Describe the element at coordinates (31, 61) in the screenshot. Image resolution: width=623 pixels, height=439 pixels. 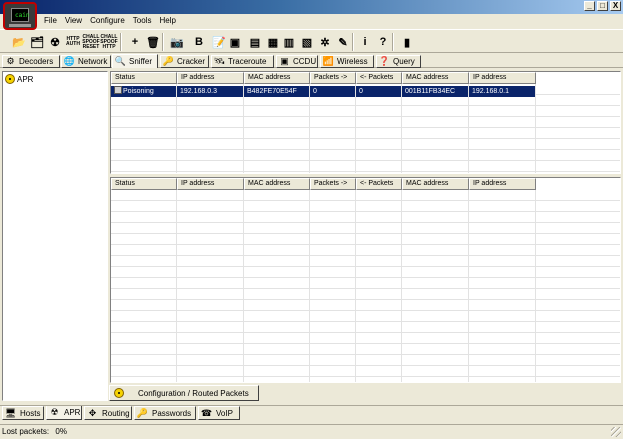
I see `tab-decoders: ⚙ Decoders` at that location.